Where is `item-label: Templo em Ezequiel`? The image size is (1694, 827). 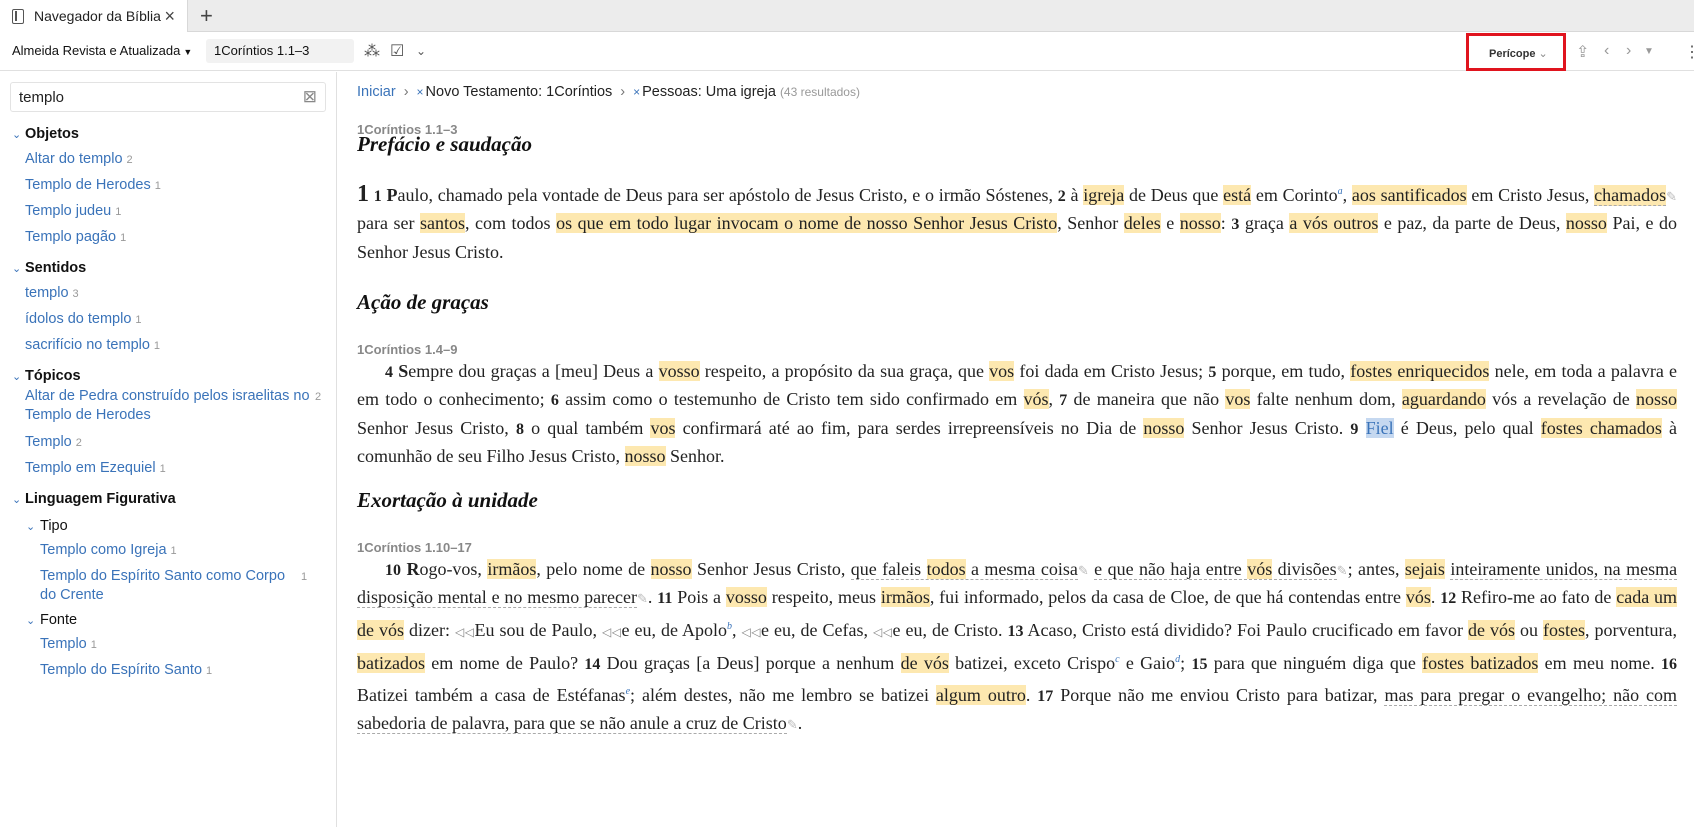
item-label: Templo em Ezequiel is located at coordinates (90, 468).